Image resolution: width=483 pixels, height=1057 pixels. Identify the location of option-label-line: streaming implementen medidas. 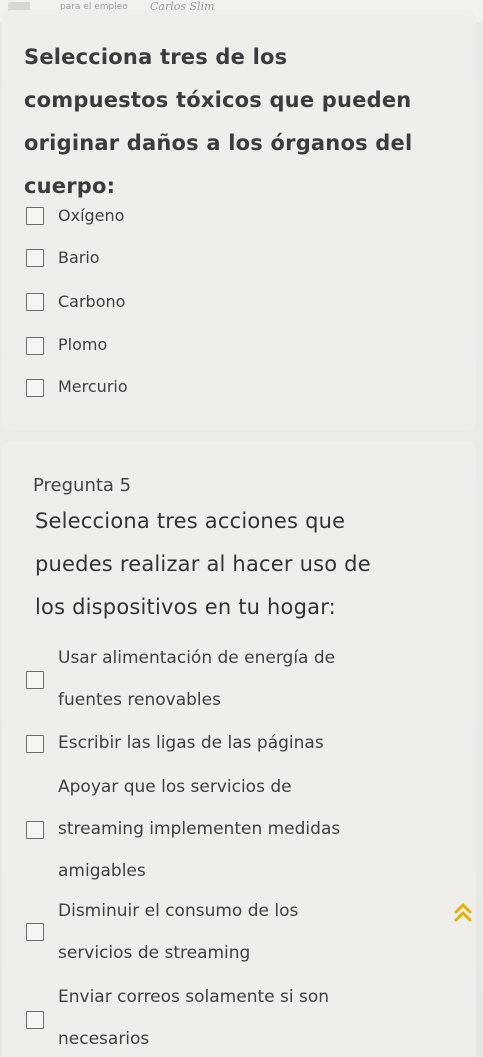
(199, 829).